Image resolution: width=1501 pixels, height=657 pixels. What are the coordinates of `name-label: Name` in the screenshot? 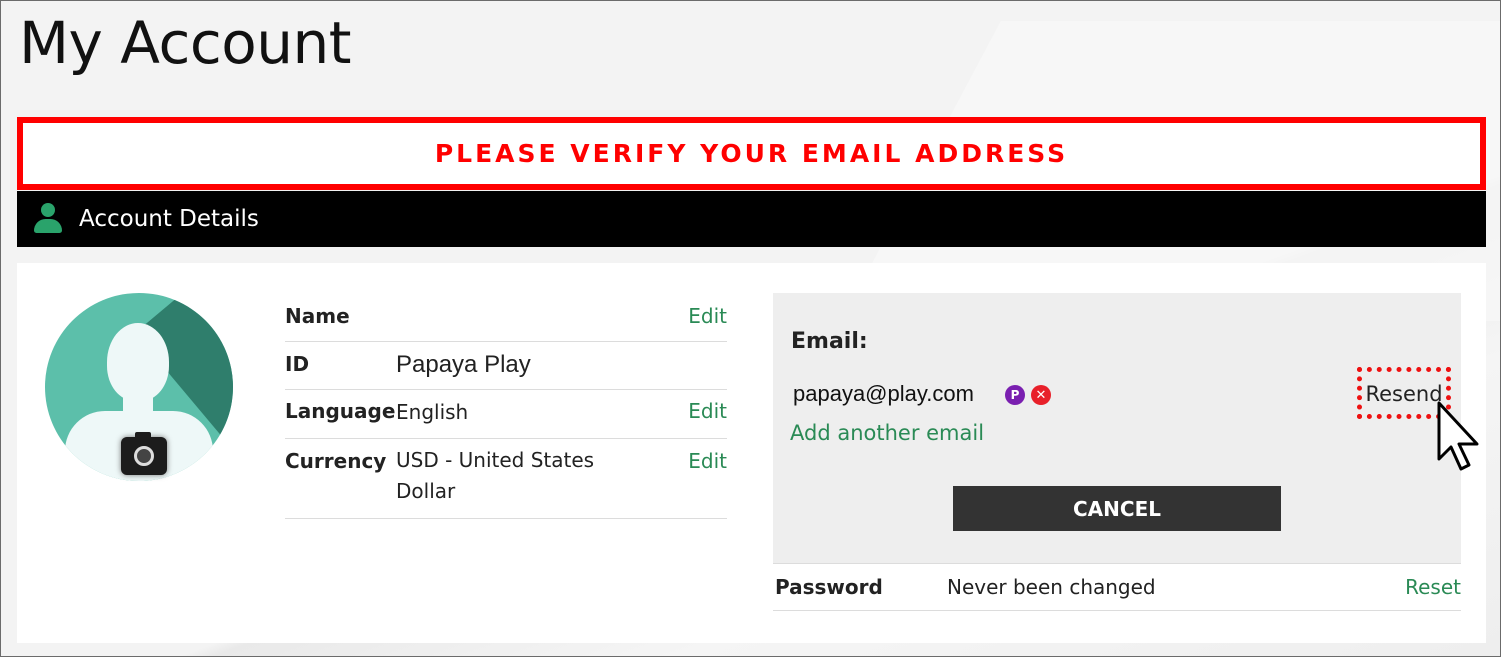 It's located at (317, 316).